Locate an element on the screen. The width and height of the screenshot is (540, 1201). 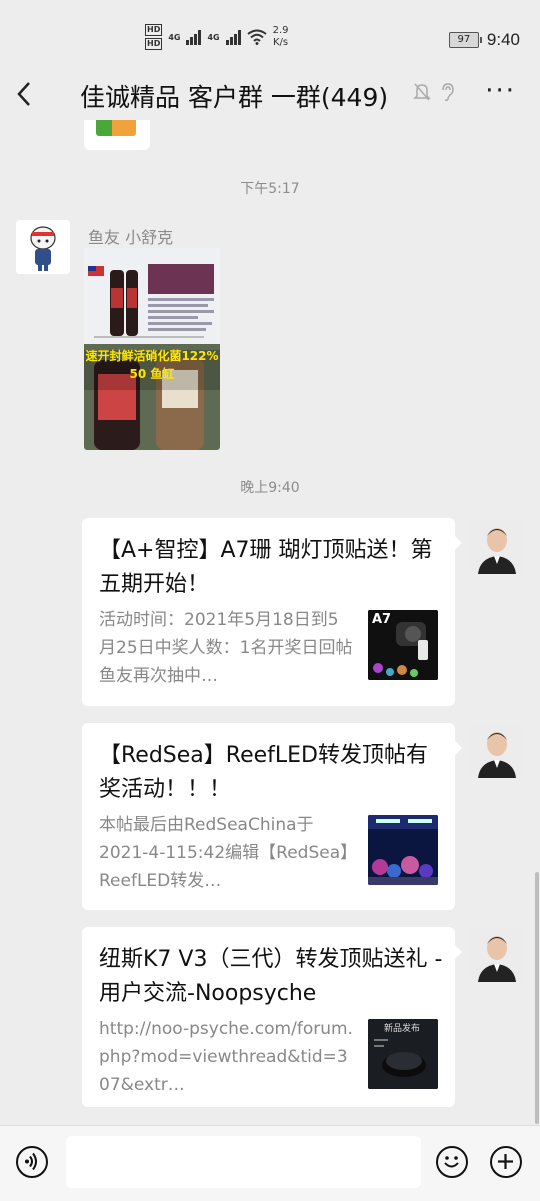
clock: 9:40 is located at coordinates (503, 39).